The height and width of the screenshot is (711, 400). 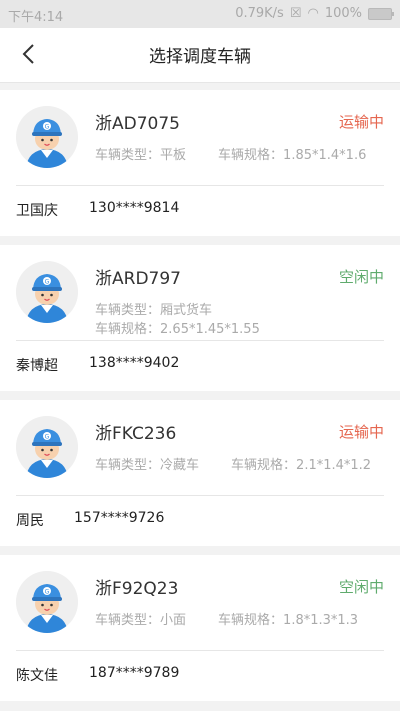 I want to click on page-title: 选择调度车辆, so click(x=200, y=57).